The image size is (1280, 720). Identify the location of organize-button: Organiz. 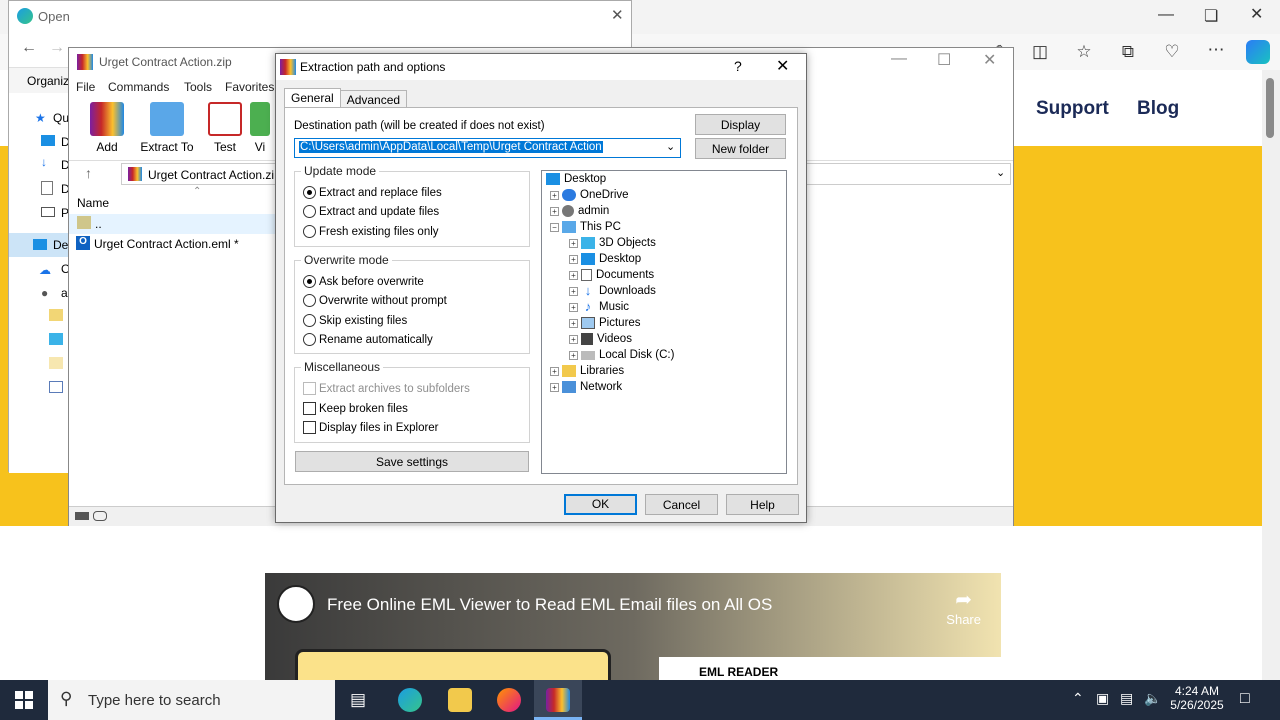
(48, 81).